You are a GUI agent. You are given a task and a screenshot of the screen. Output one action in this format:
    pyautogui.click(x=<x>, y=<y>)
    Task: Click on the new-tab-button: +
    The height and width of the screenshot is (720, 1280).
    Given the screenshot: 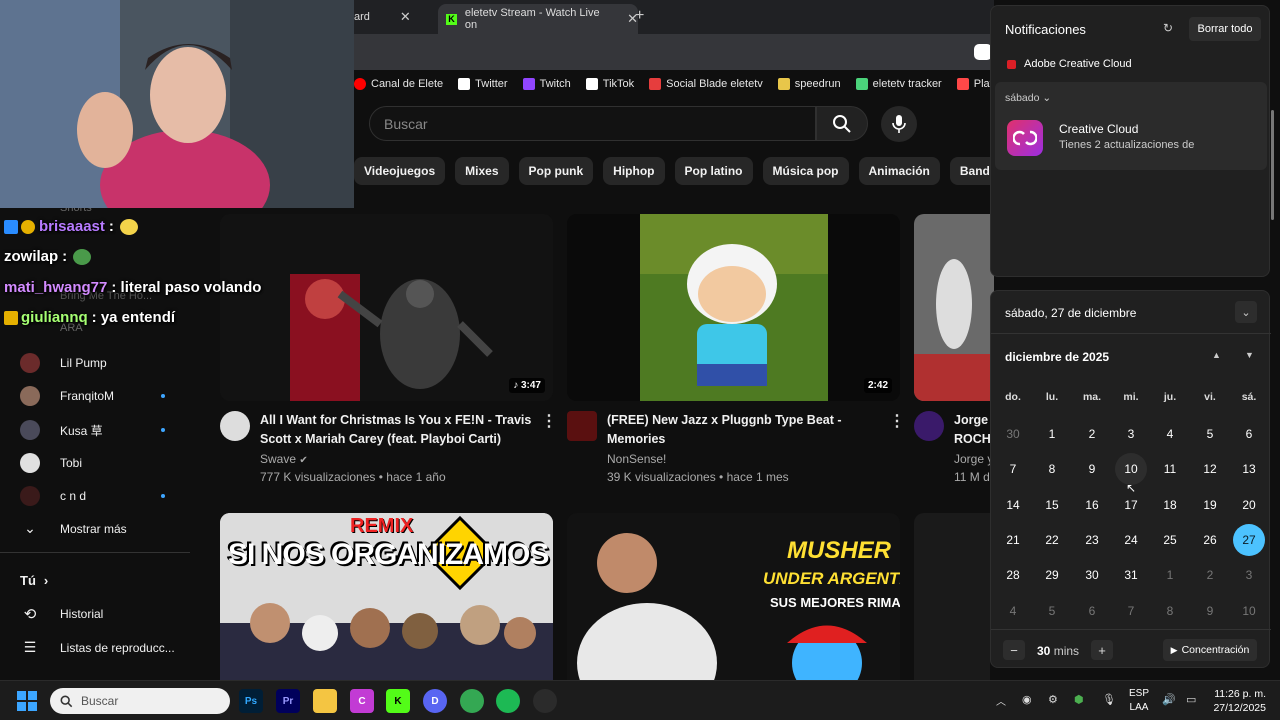 What is the action you would take?
    pyautogui.click(x=639, y=16)
    